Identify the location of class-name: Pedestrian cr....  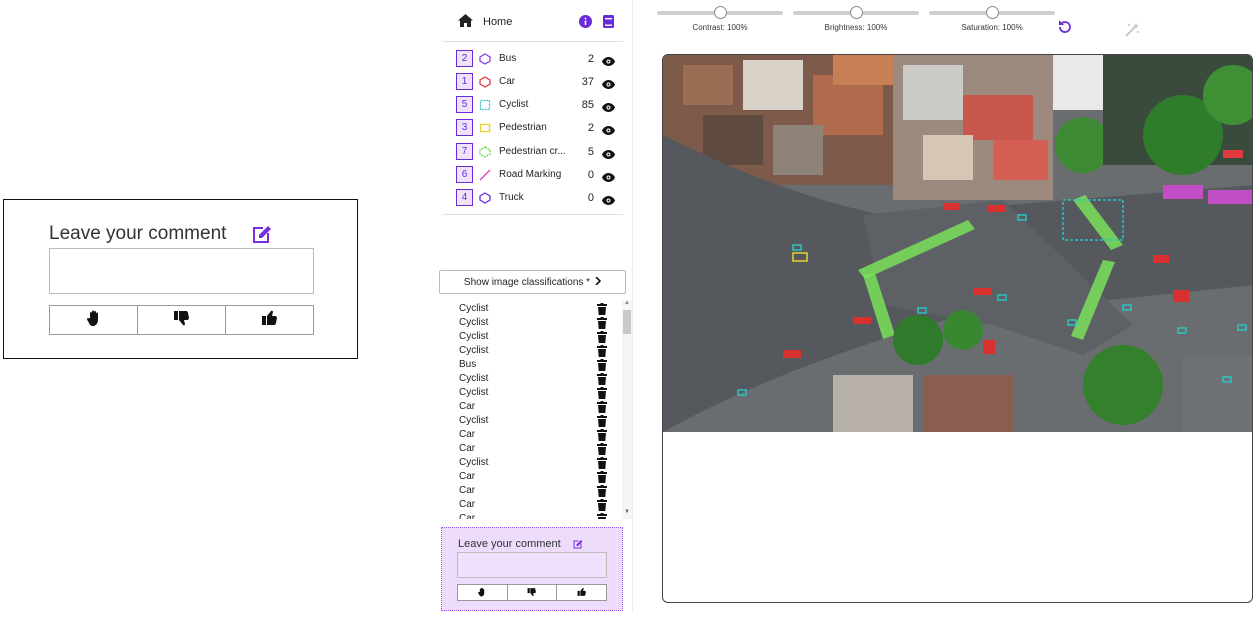
(532, 151).